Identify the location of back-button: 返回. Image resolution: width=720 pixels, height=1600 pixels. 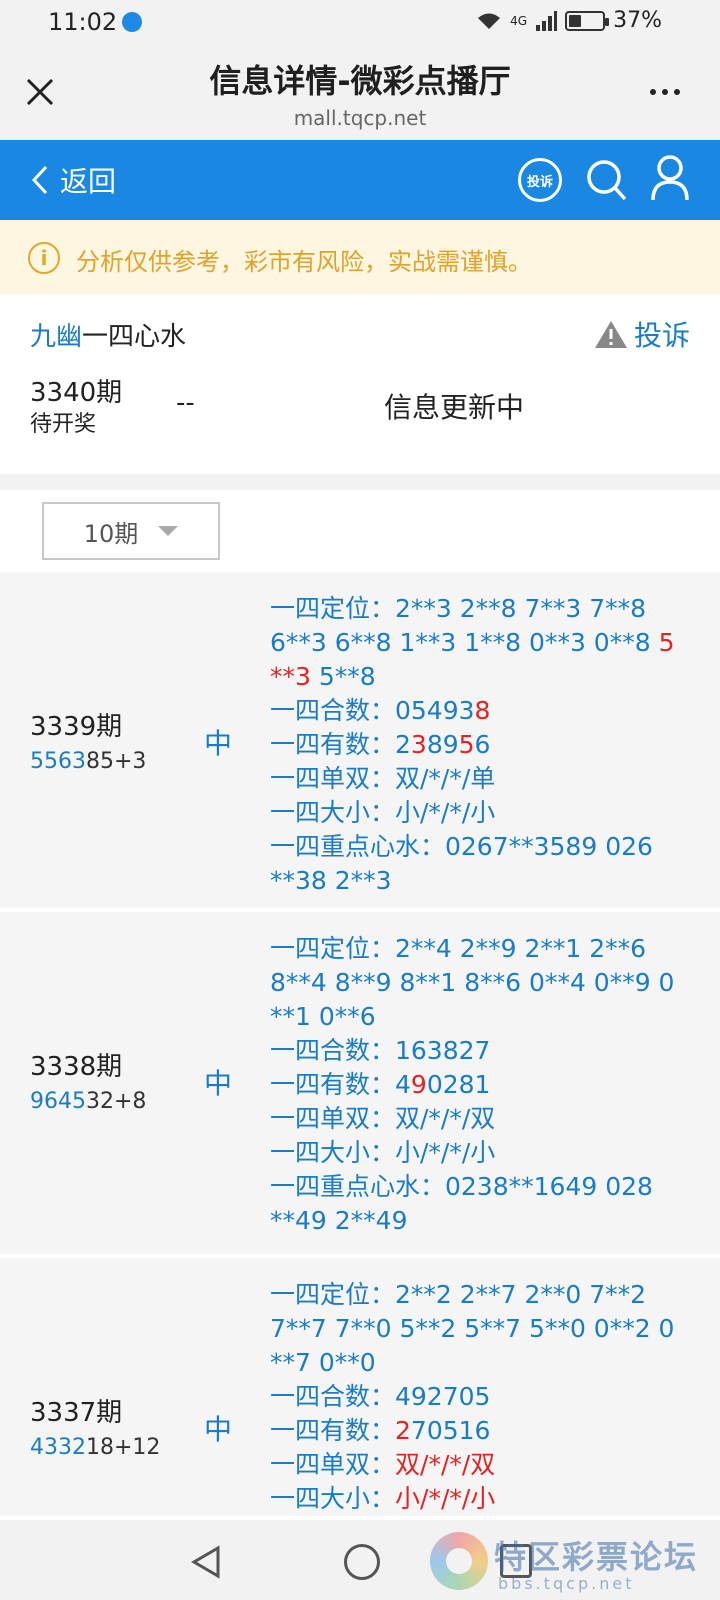
(73, 180).